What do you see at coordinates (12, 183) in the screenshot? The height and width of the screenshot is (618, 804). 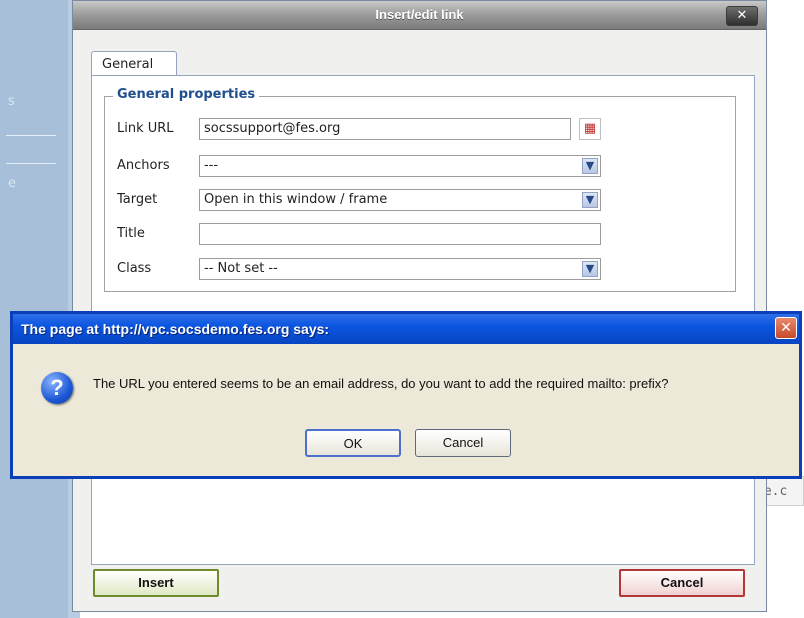 I see `sidebar-ghost-text-2: e` at bounding box center [12, 183].